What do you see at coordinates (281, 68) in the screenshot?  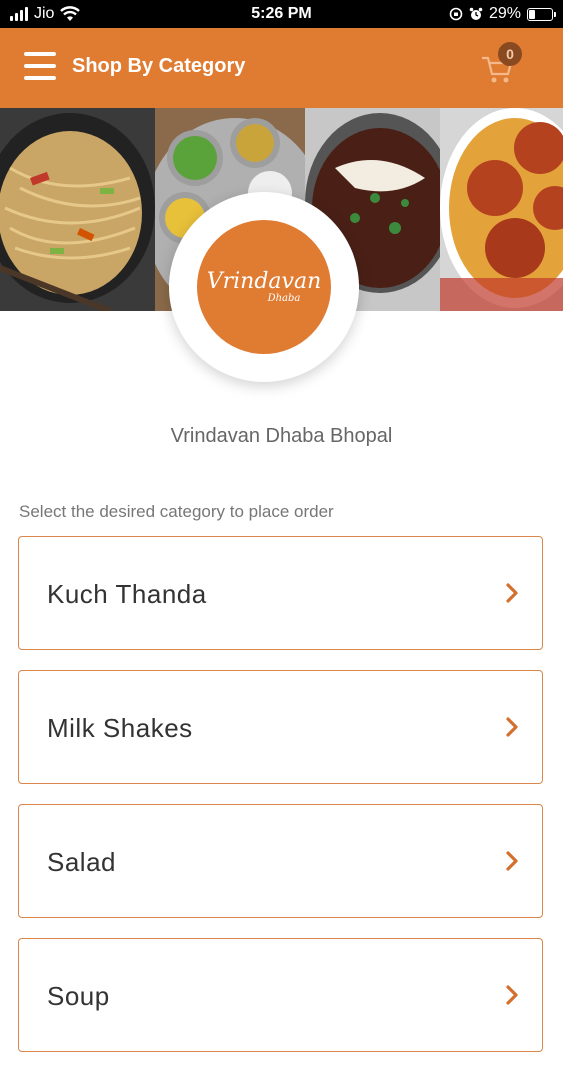 I see `app-header: Shop By Category 0` at bounding box center [281, 68].